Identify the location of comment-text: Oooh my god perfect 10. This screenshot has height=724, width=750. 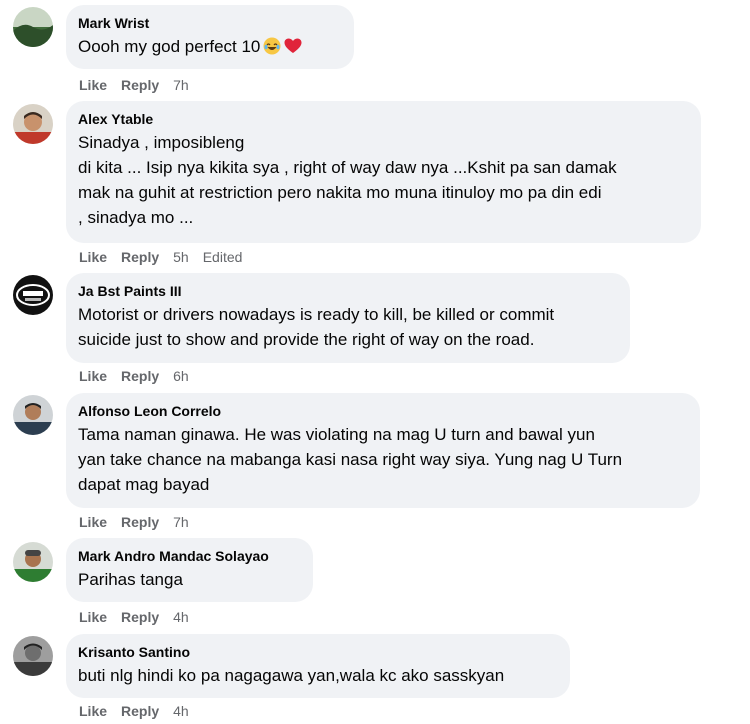
(210, 48).